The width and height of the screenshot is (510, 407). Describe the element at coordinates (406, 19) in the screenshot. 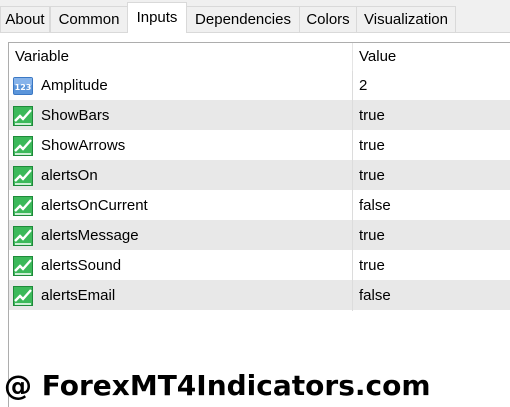

I see `tab-visualization: Visualization` at that location.